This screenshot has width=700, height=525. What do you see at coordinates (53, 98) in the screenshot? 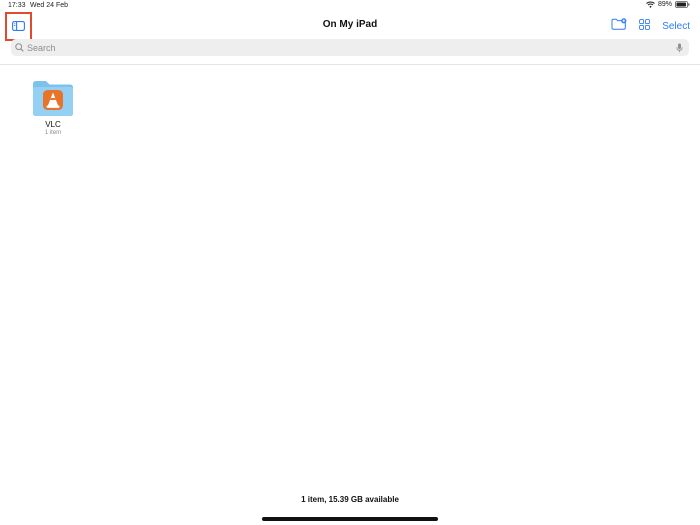
I see `folder-icon` at bounding box center [53, 98].